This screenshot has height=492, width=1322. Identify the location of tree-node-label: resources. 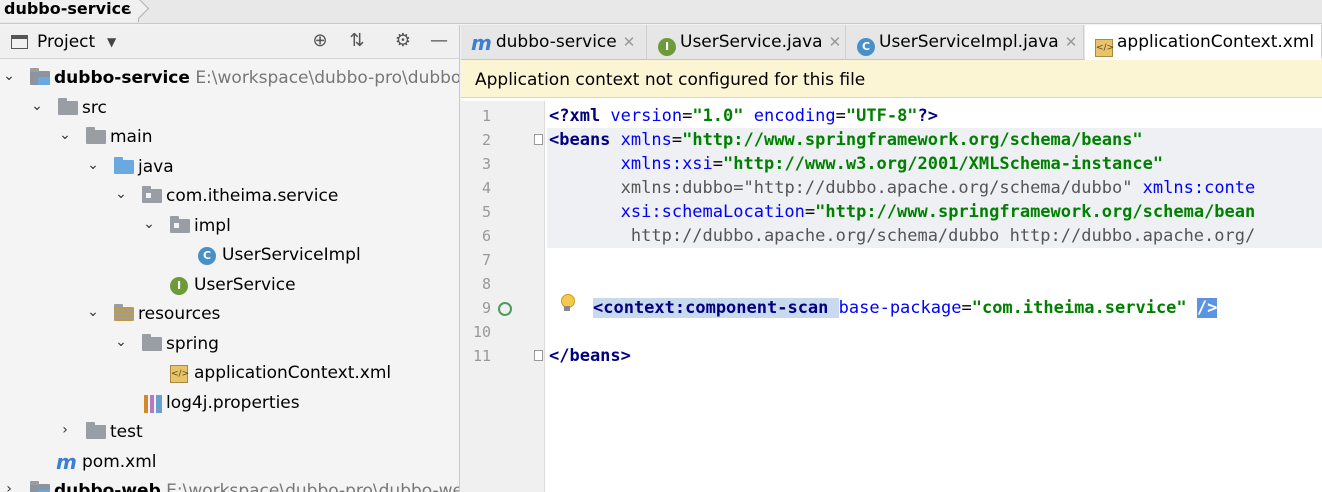
(179, 314).